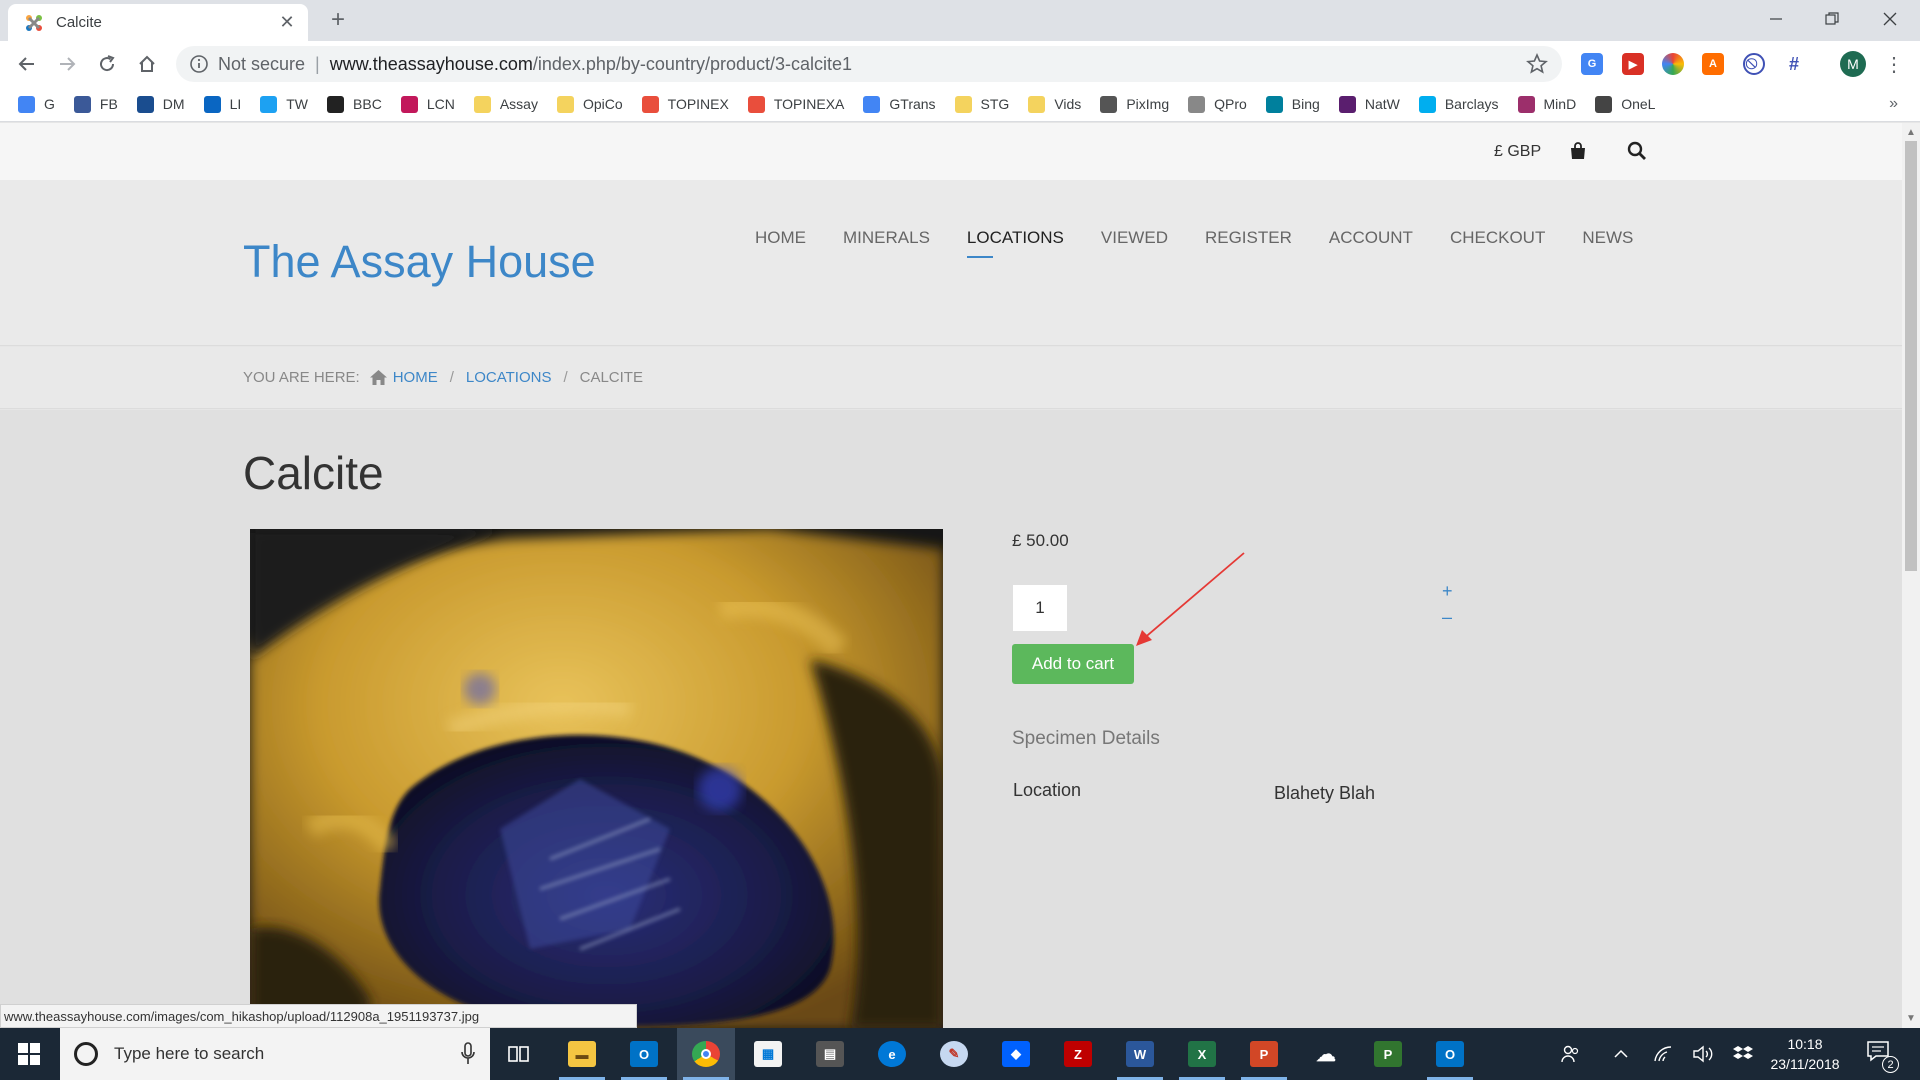 This screenshot has height=1080, width=1920. I want to click on onedrive-icon: ☁, so click(1326, 1054).